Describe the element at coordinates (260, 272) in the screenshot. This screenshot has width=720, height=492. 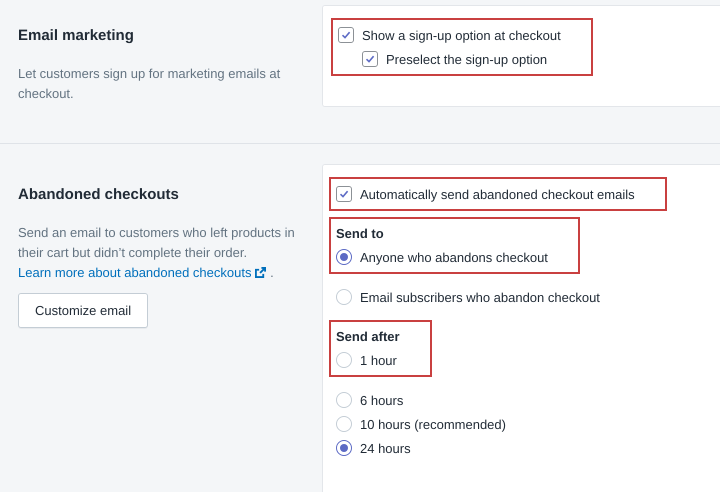
I see `external-link-icon` at that location.